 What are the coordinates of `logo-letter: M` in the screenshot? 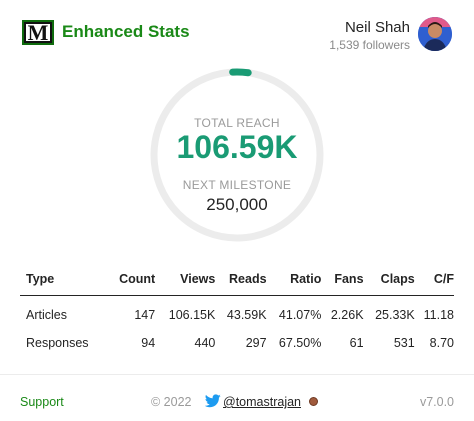 It's located at (38, 32).